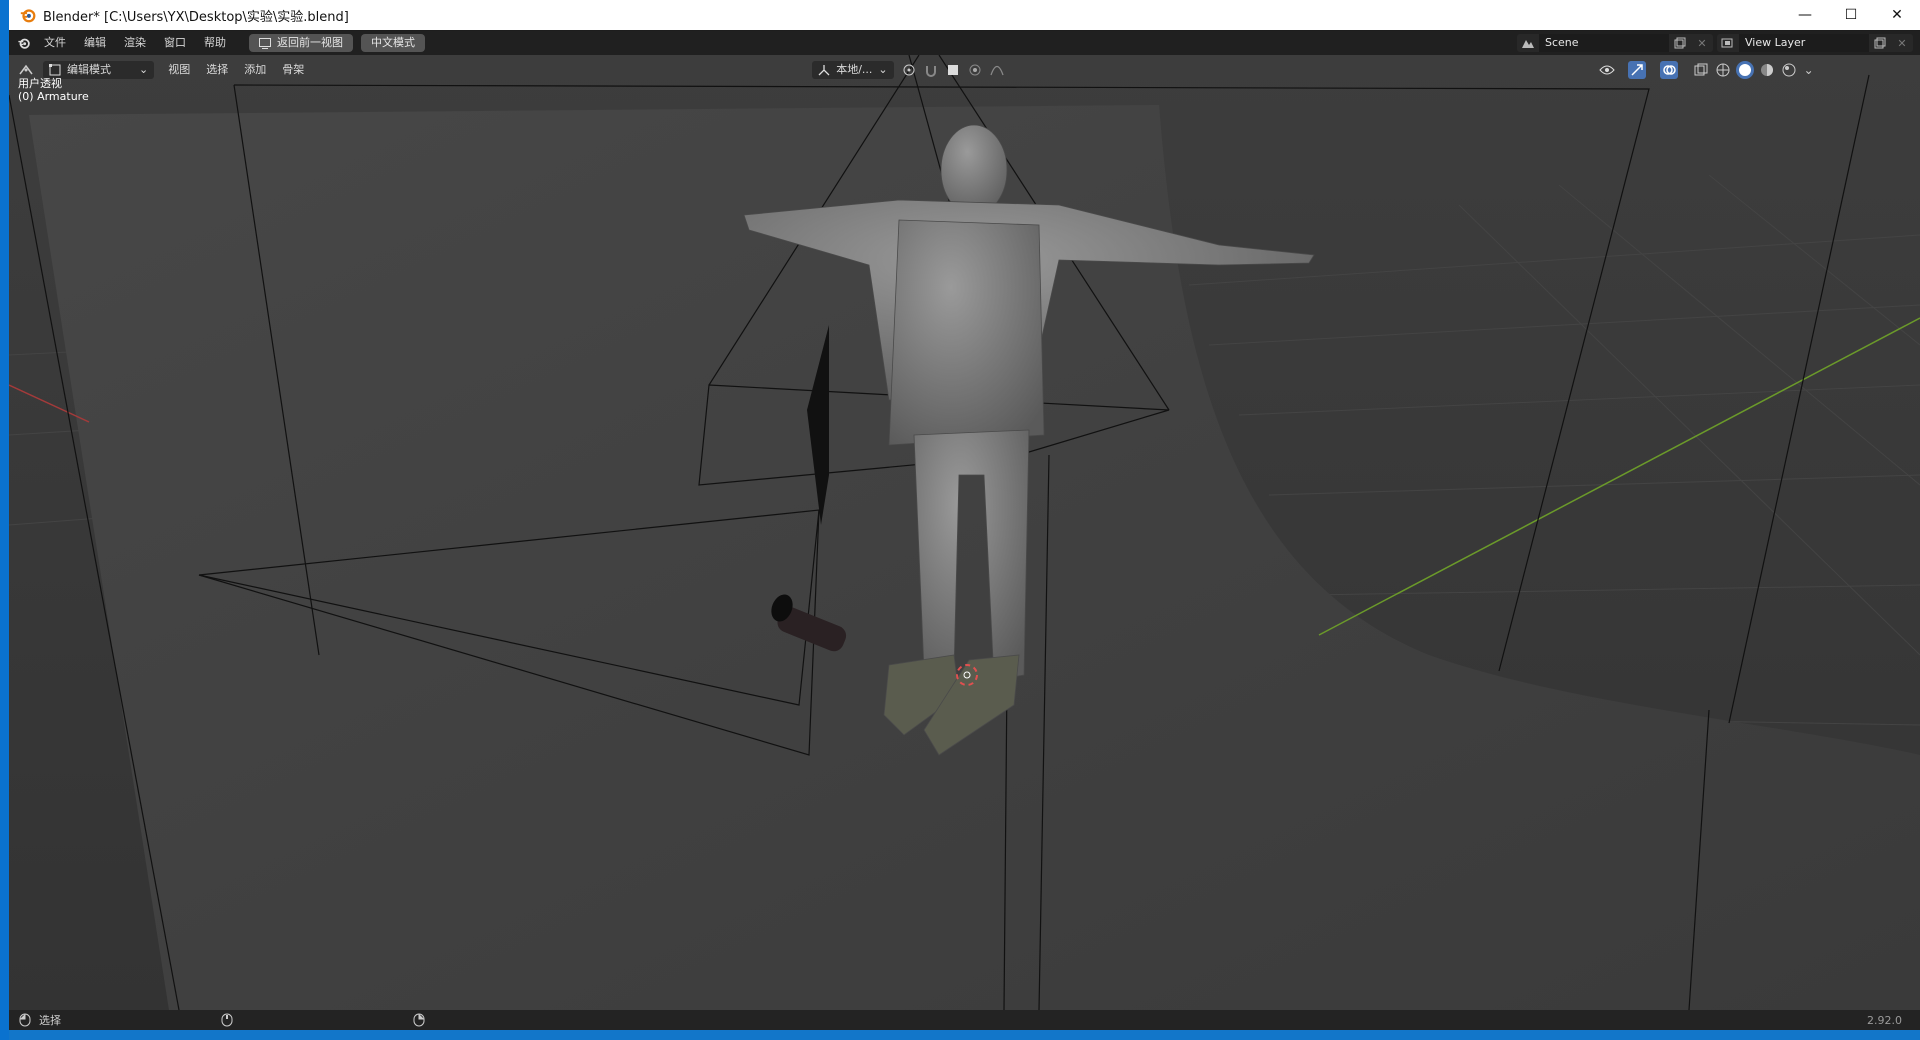 Image resolution: width=1920 pixels, height=1040 pixels. I want to click on mouse-middle-icon, so click(227, 1020).